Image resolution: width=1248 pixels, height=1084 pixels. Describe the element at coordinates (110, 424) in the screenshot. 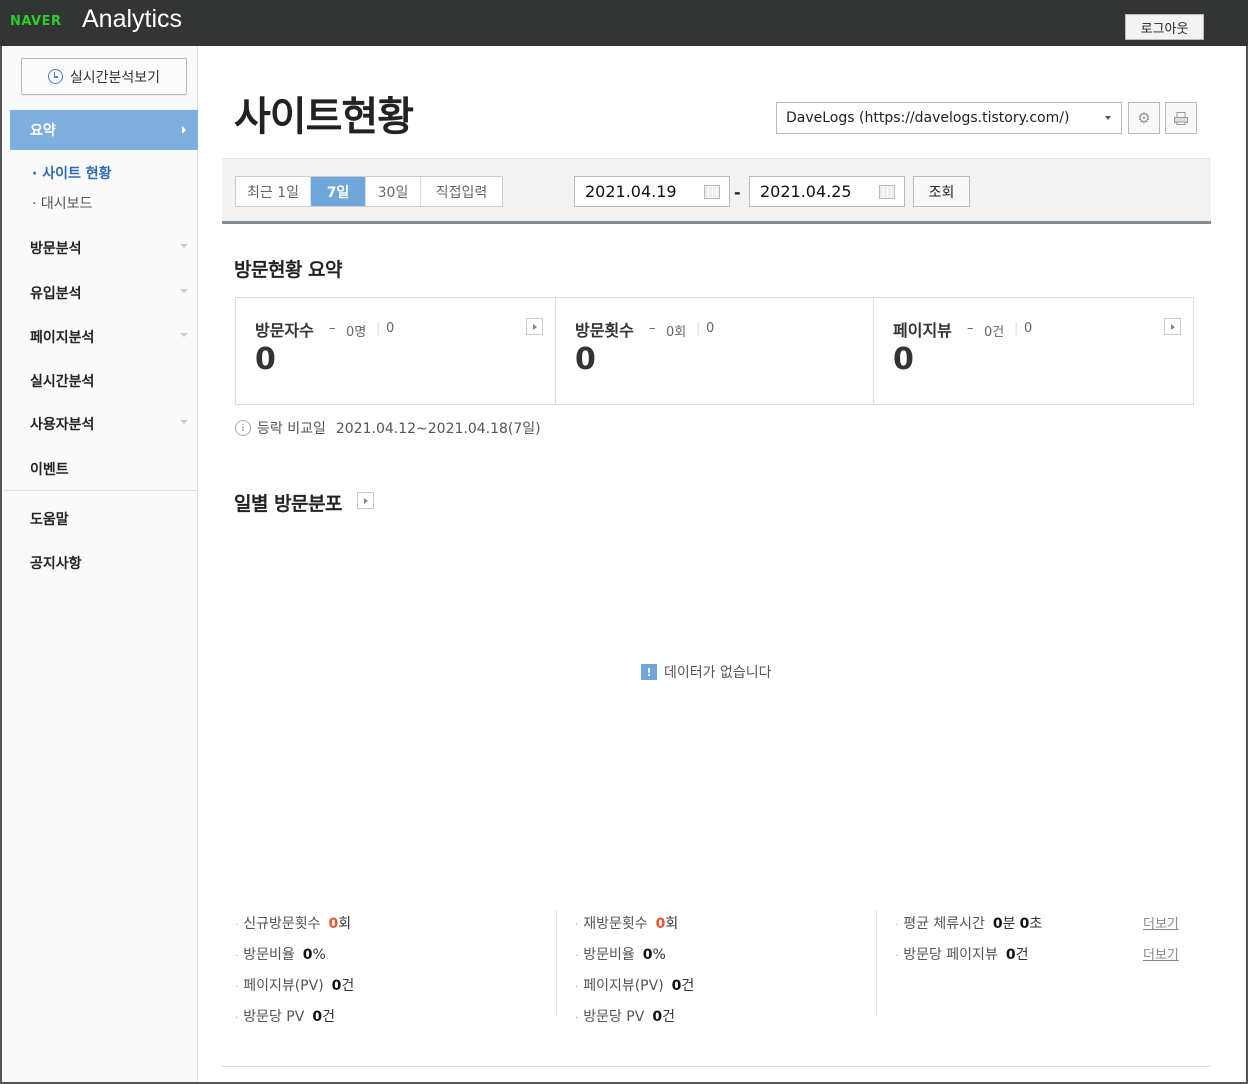

I see `sidebar-item-user-analysis: 사용자분석` at that location.